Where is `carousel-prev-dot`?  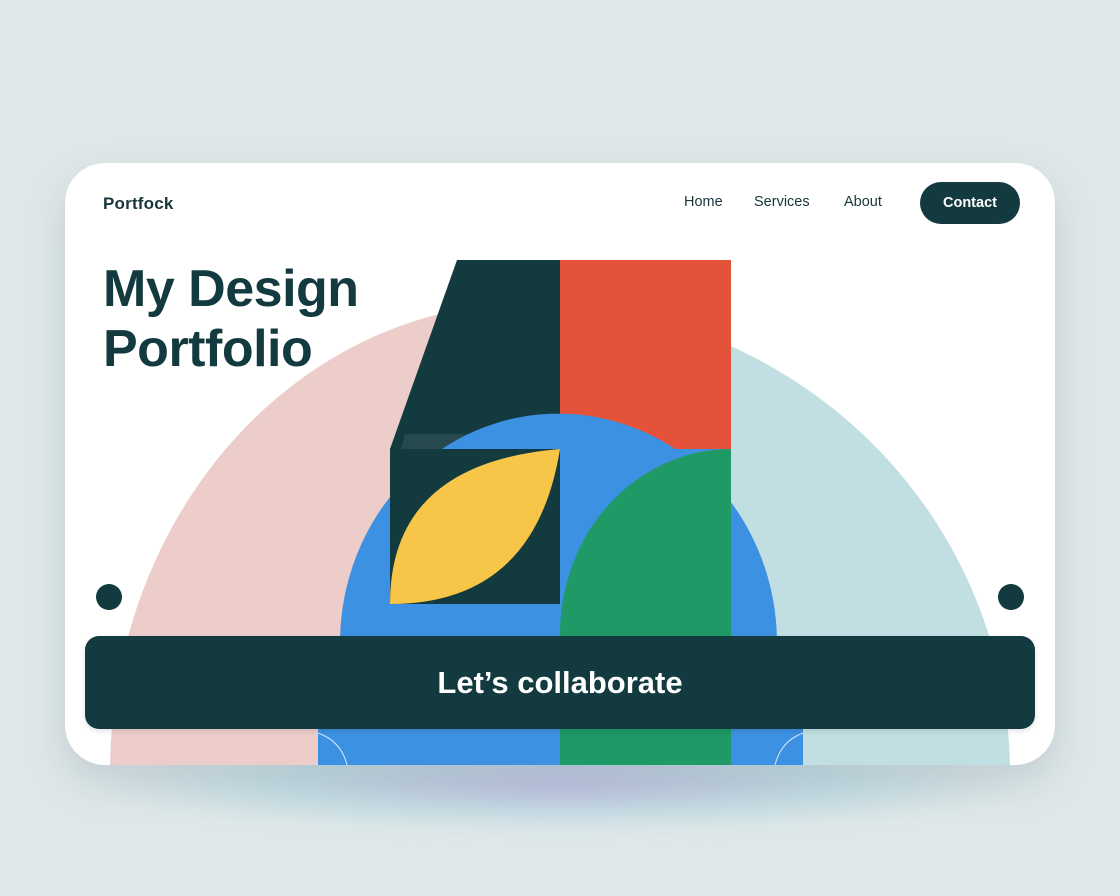
carousel-prev-dot is located at coordinates (109, 597).